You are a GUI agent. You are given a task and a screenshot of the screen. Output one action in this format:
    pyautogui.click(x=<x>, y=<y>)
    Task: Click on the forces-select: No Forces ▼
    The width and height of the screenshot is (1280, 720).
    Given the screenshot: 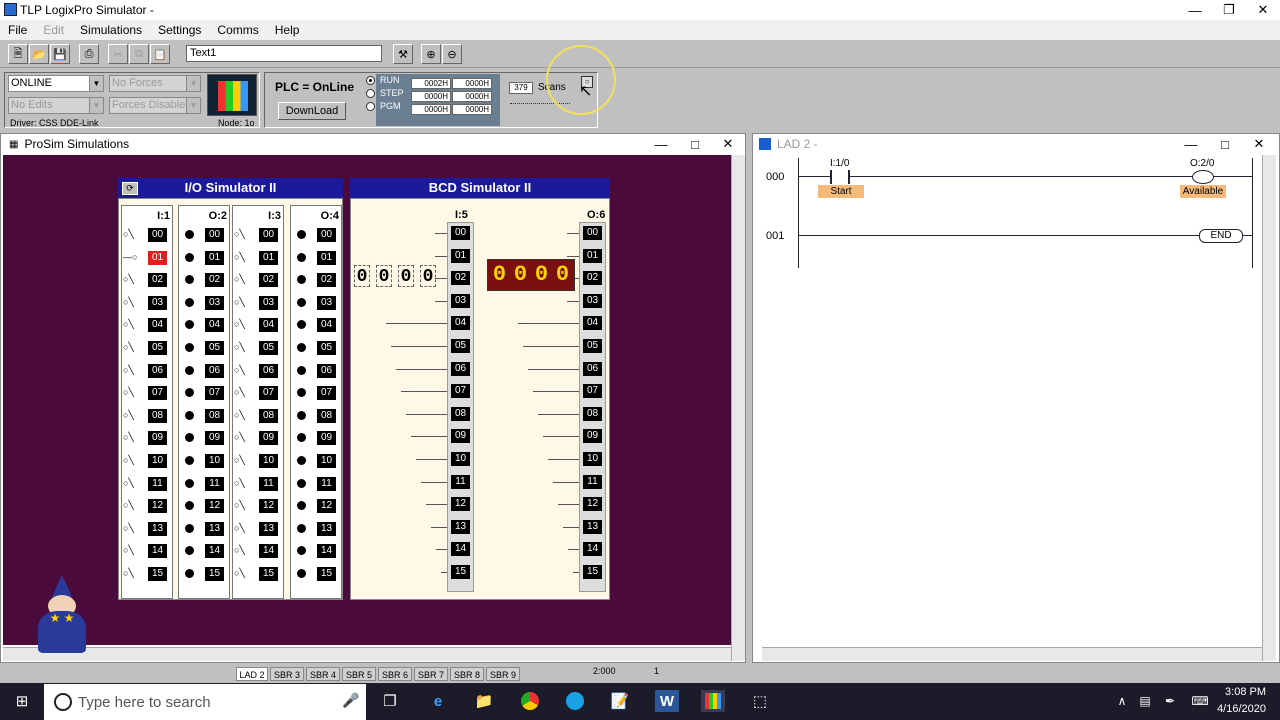 What is the action you would take?
    pyautogui.click(x=155, y=83)
    